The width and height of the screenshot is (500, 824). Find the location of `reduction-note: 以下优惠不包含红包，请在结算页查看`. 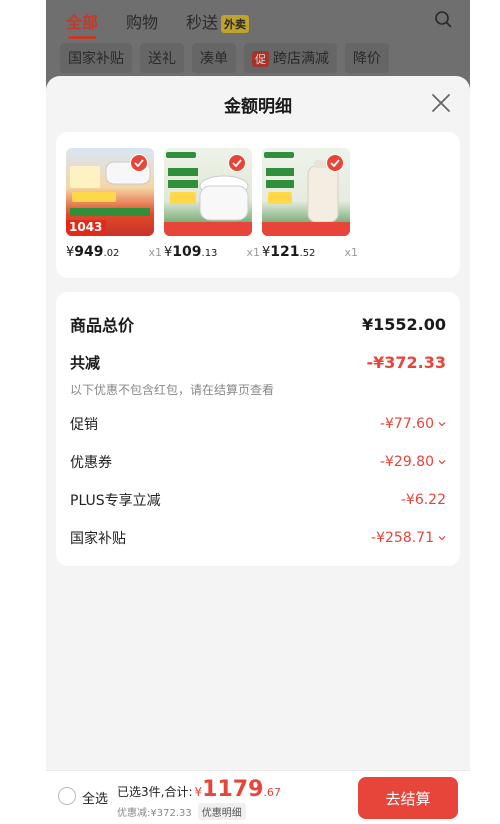

reduction-note: 以下优惠不包含红包，请在结算页查看 is located at coordinates (172, 390).